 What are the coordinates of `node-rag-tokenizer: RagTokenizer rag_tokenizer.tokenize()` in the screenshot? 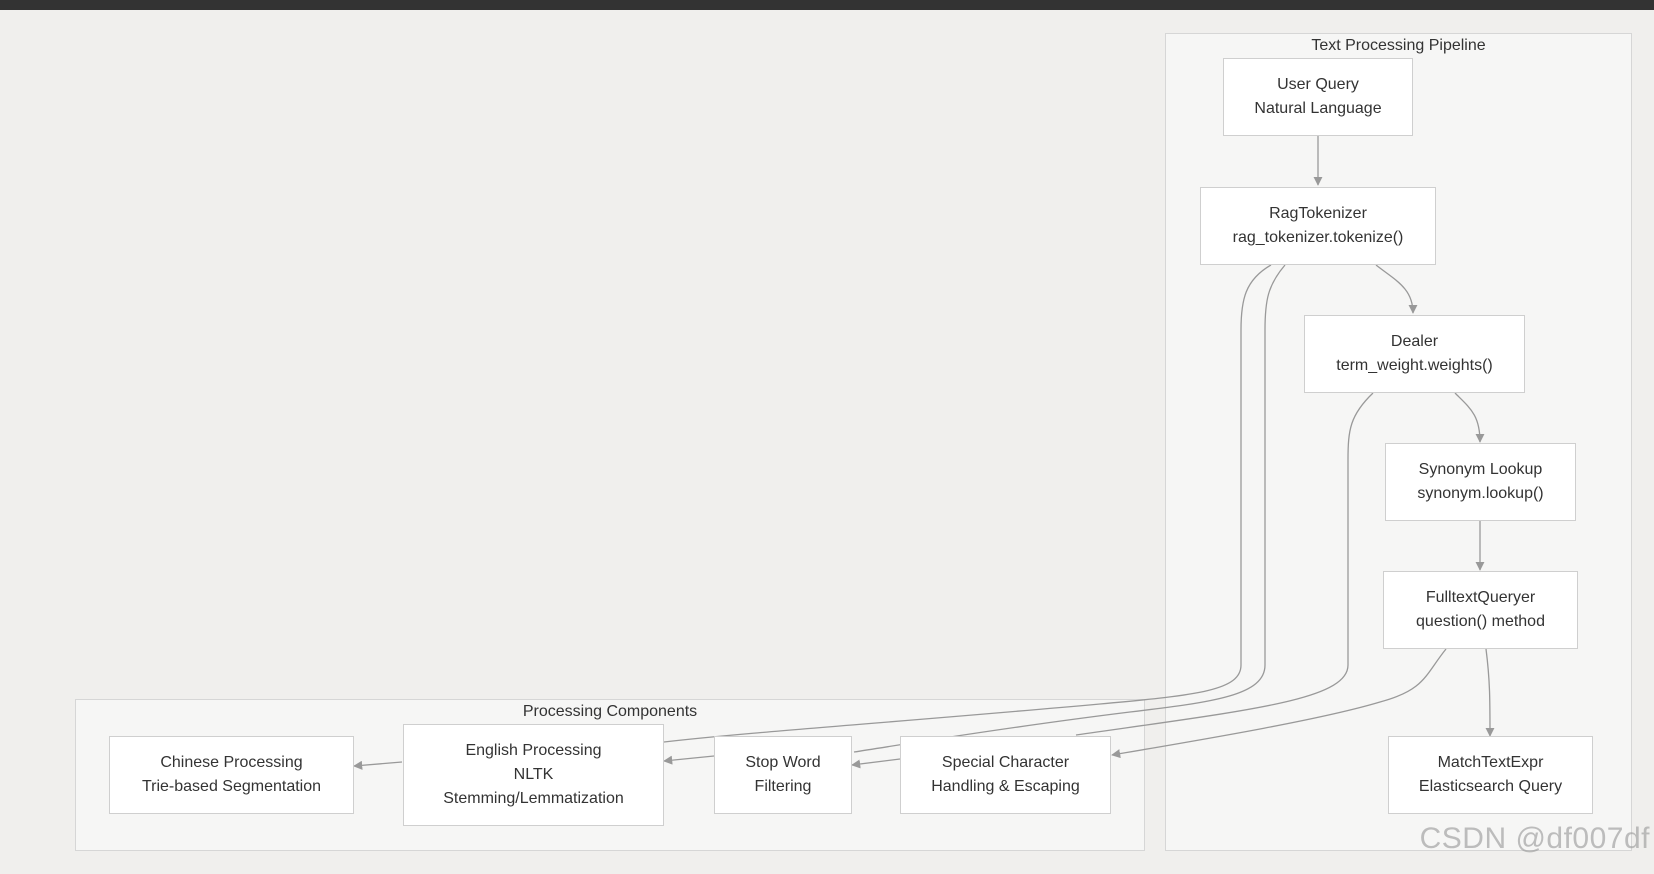 It's located at (1318, 226).